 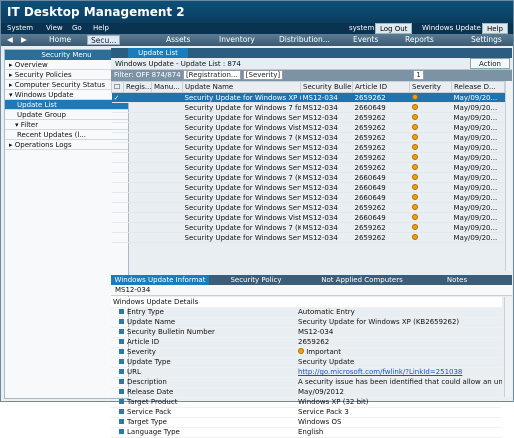 I want to click on nav-events: Events, so click(x=365, y=40).